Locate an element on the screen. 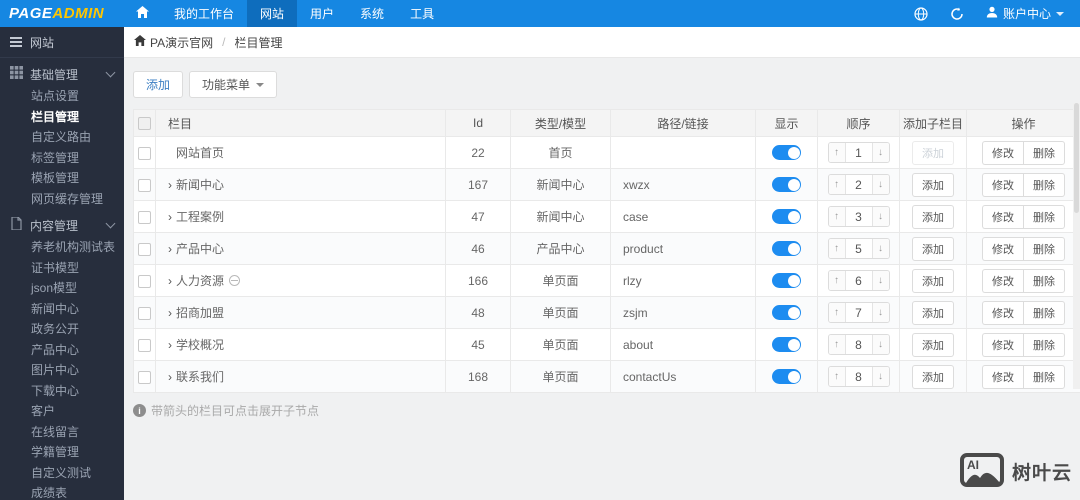 The width and height of the screenshot is (1080, 500). row-name-cell: ›网站首页 is located at coordinates (300, 152).